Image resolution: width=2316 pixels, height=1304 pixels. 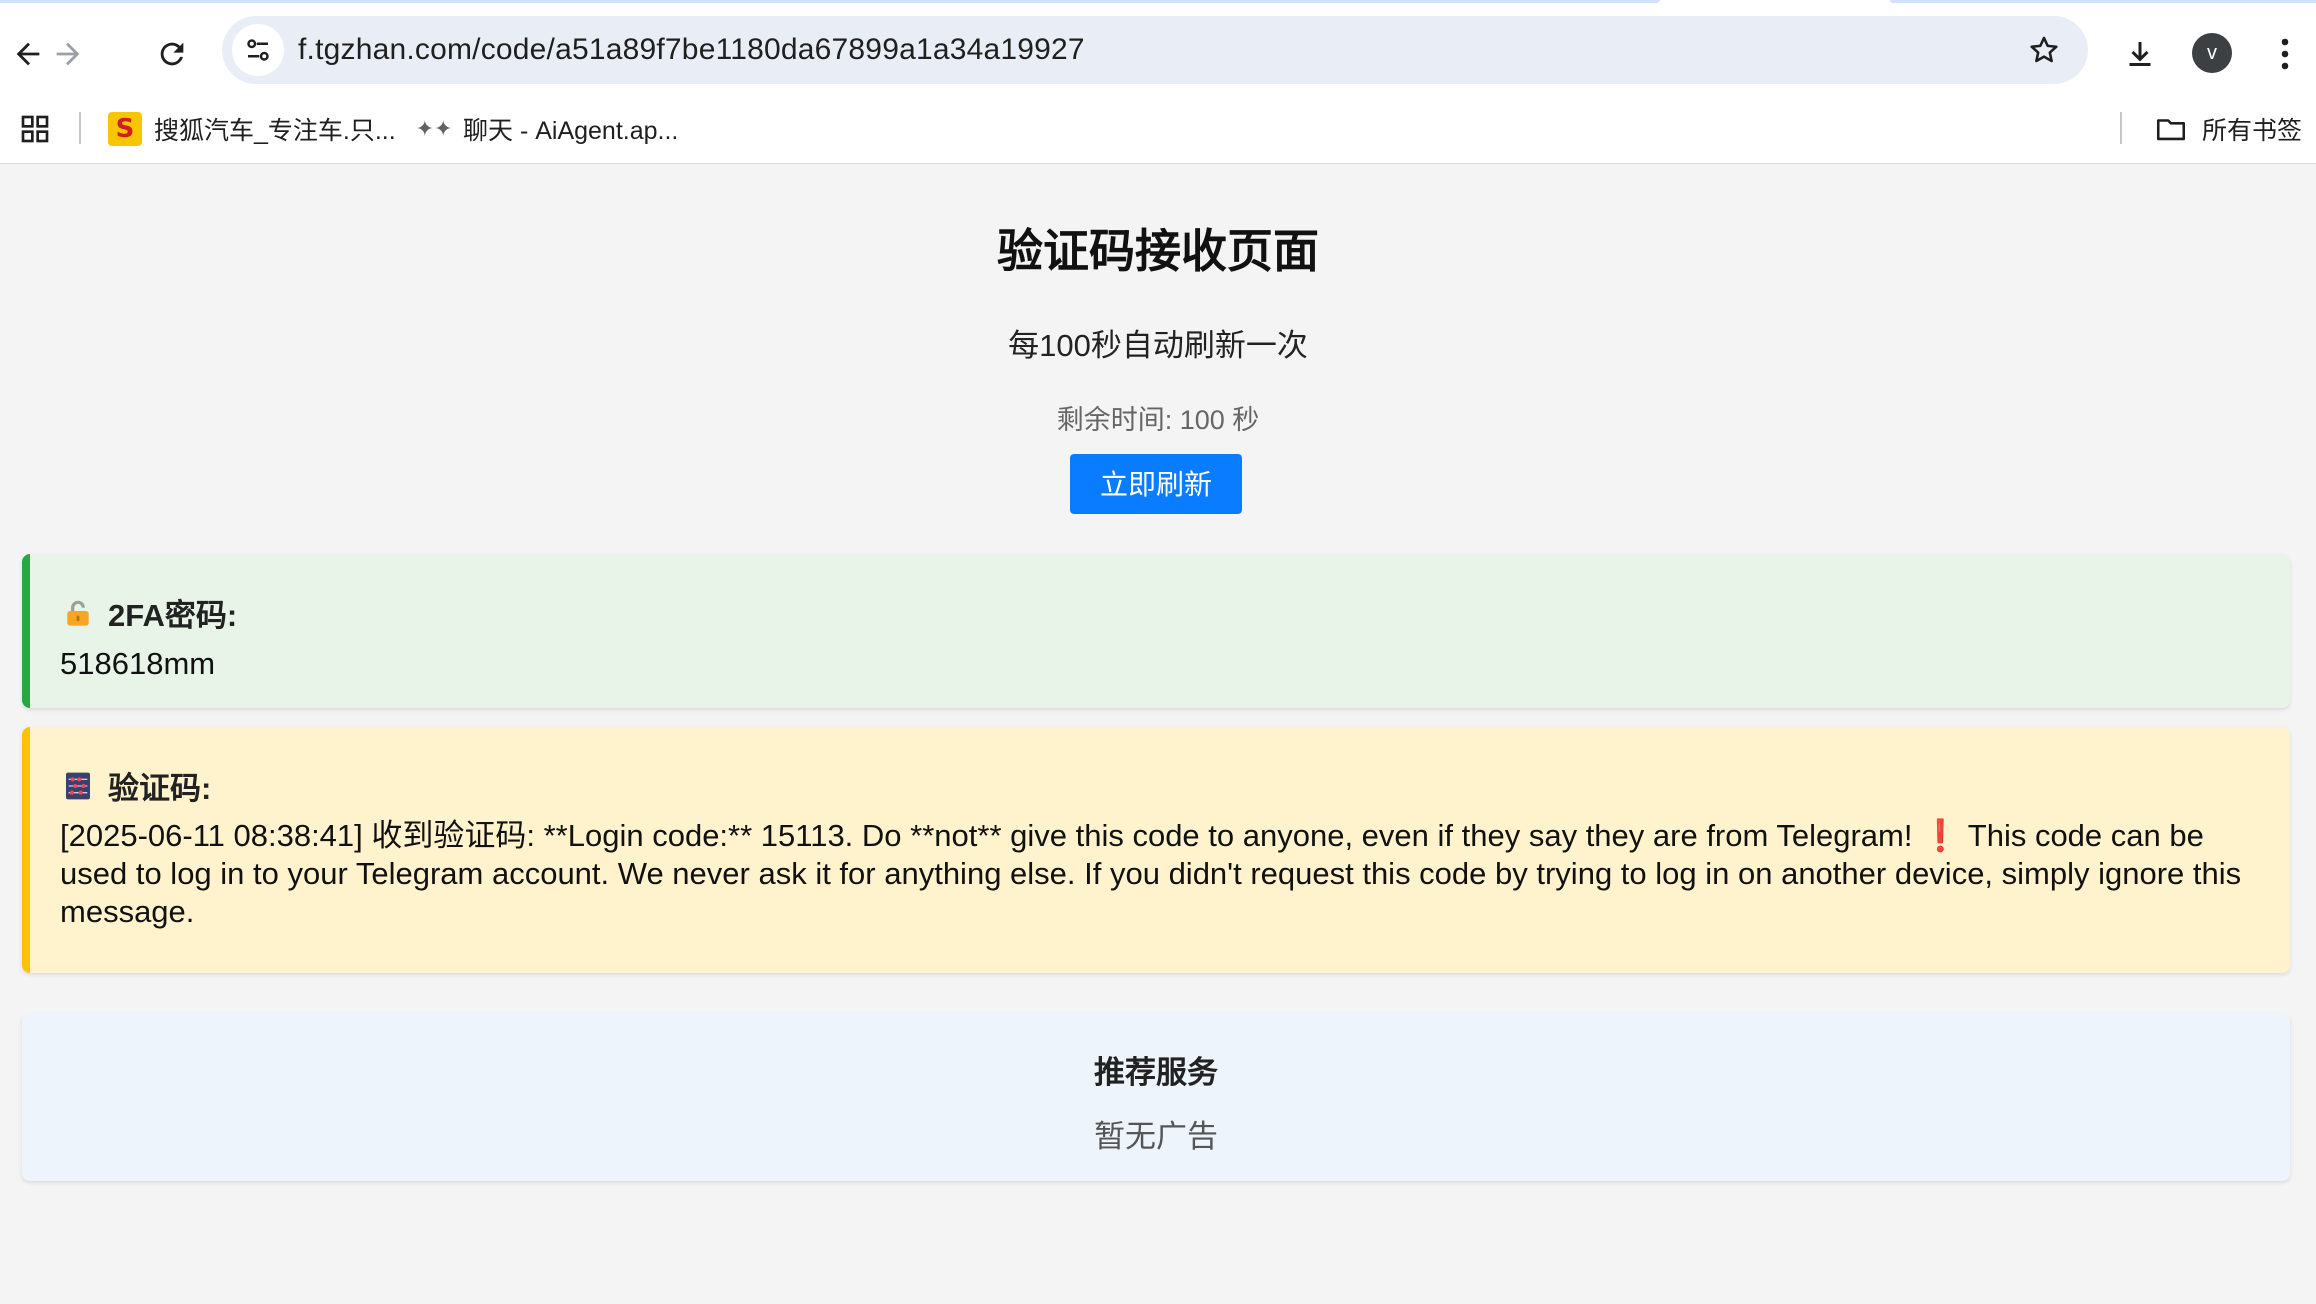 I want to click on all-bookmarks-label: 所有书签, so click(x=2252, y=131).